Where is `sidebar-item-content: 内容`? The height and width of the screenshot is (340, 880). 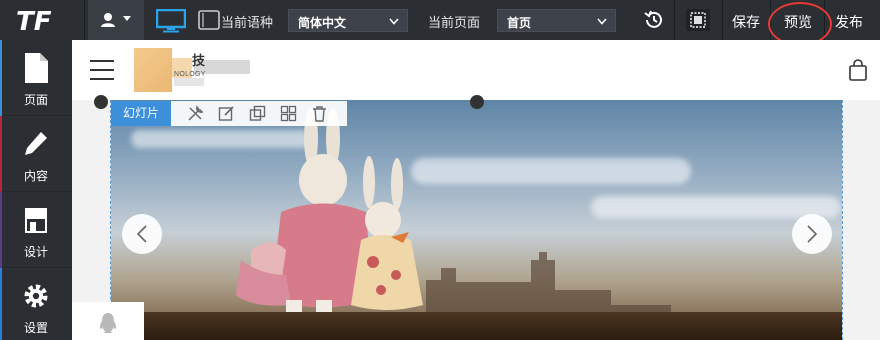
sidebar-item-content: 内容 is located at coordinates (36, 154).